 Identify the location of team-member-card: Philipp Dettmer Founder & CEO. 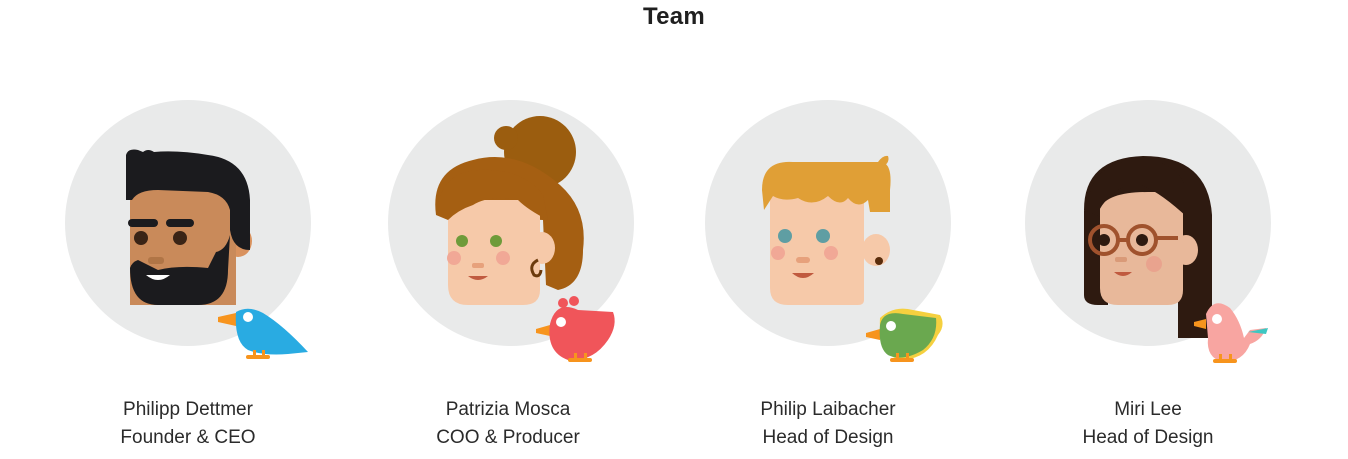
(188, 277).